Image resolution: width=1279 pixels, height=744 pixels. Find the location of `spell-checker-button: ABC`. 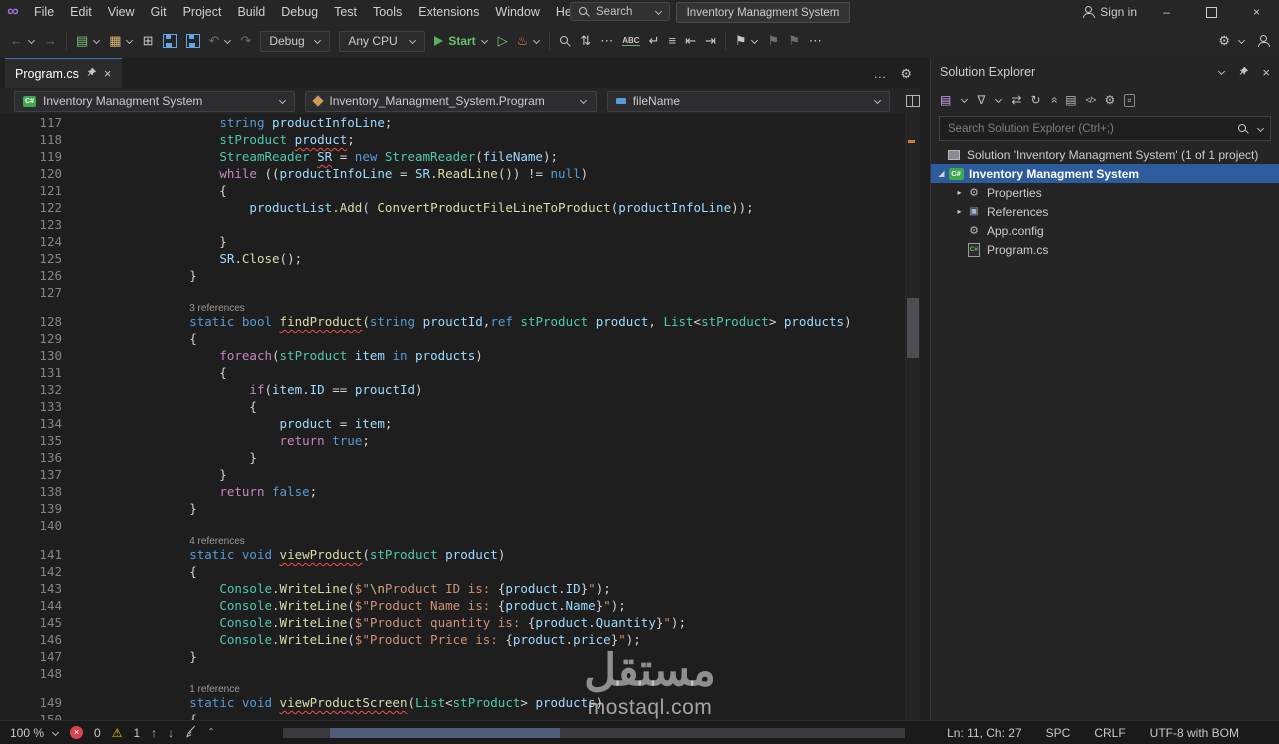

spell-checker-button: ABC is located at coordinates (631, 41).